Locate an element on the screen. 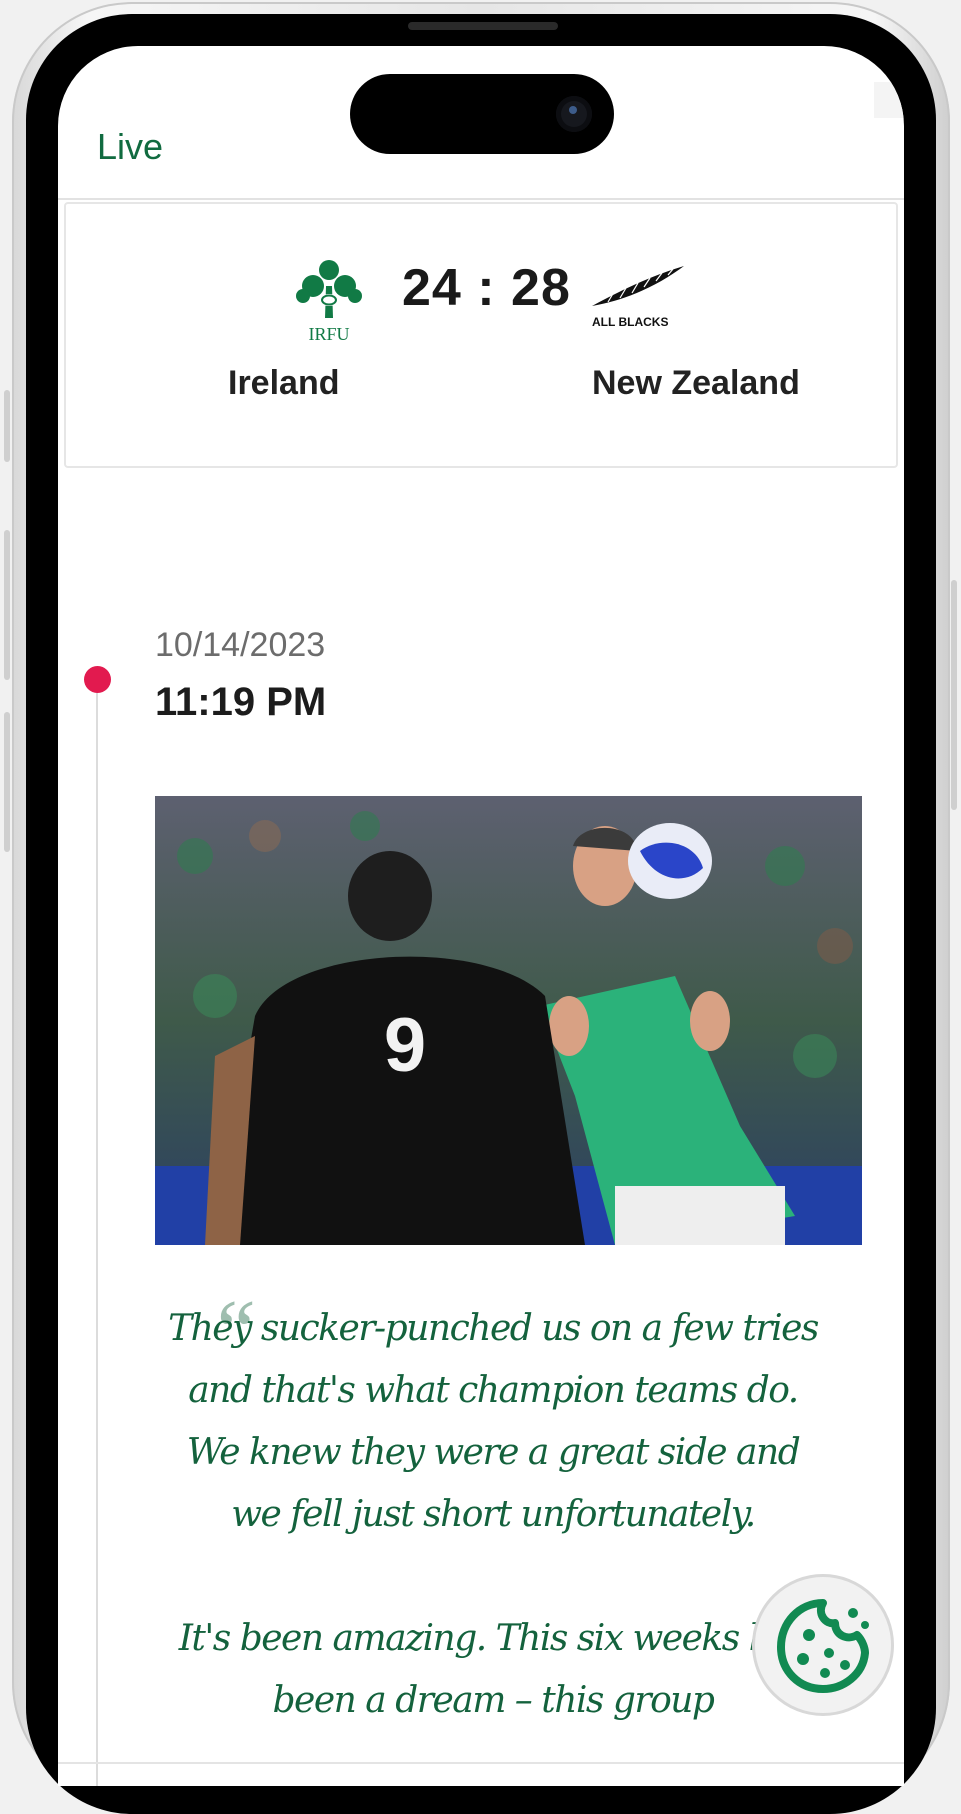  entry-date: 10/14/2023 is located at coordinates (240, 645).